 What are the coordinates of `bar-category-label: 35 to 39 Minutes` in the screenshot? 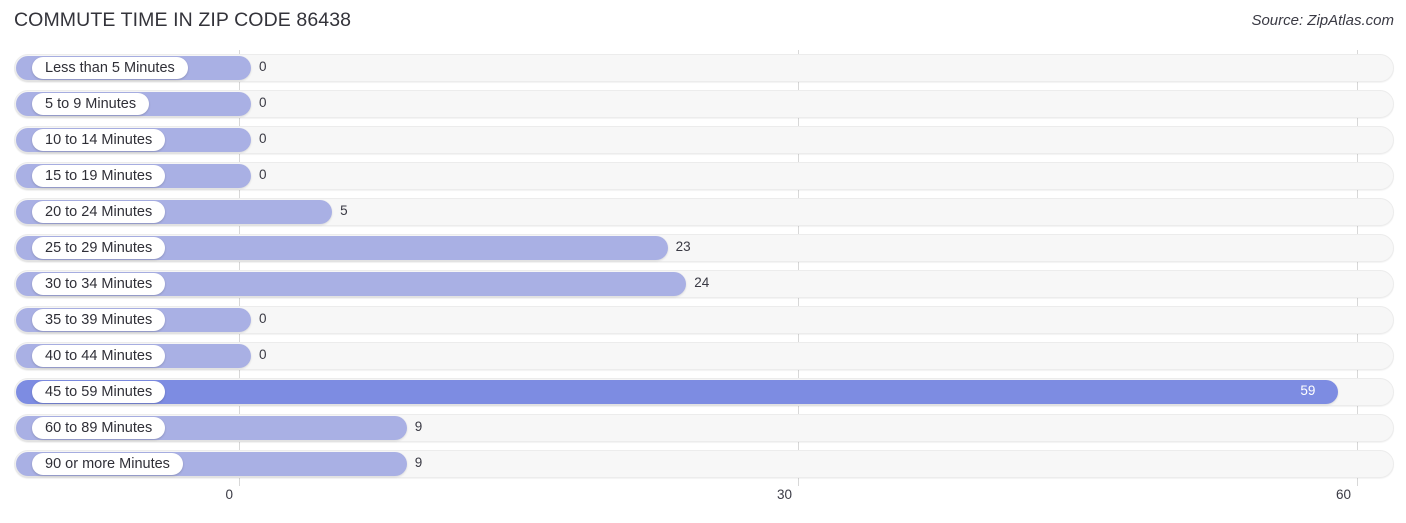 It's located at (99, 319).